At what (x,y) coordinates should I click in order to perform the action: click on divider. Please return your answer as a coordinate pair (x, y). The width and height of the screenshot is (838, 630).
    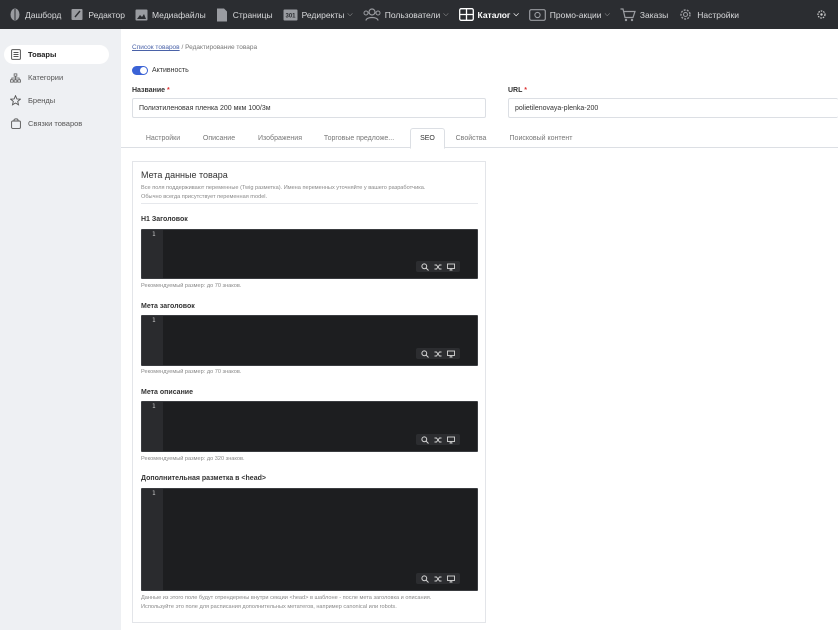
    Looking at the image, I should click on (309, 203).